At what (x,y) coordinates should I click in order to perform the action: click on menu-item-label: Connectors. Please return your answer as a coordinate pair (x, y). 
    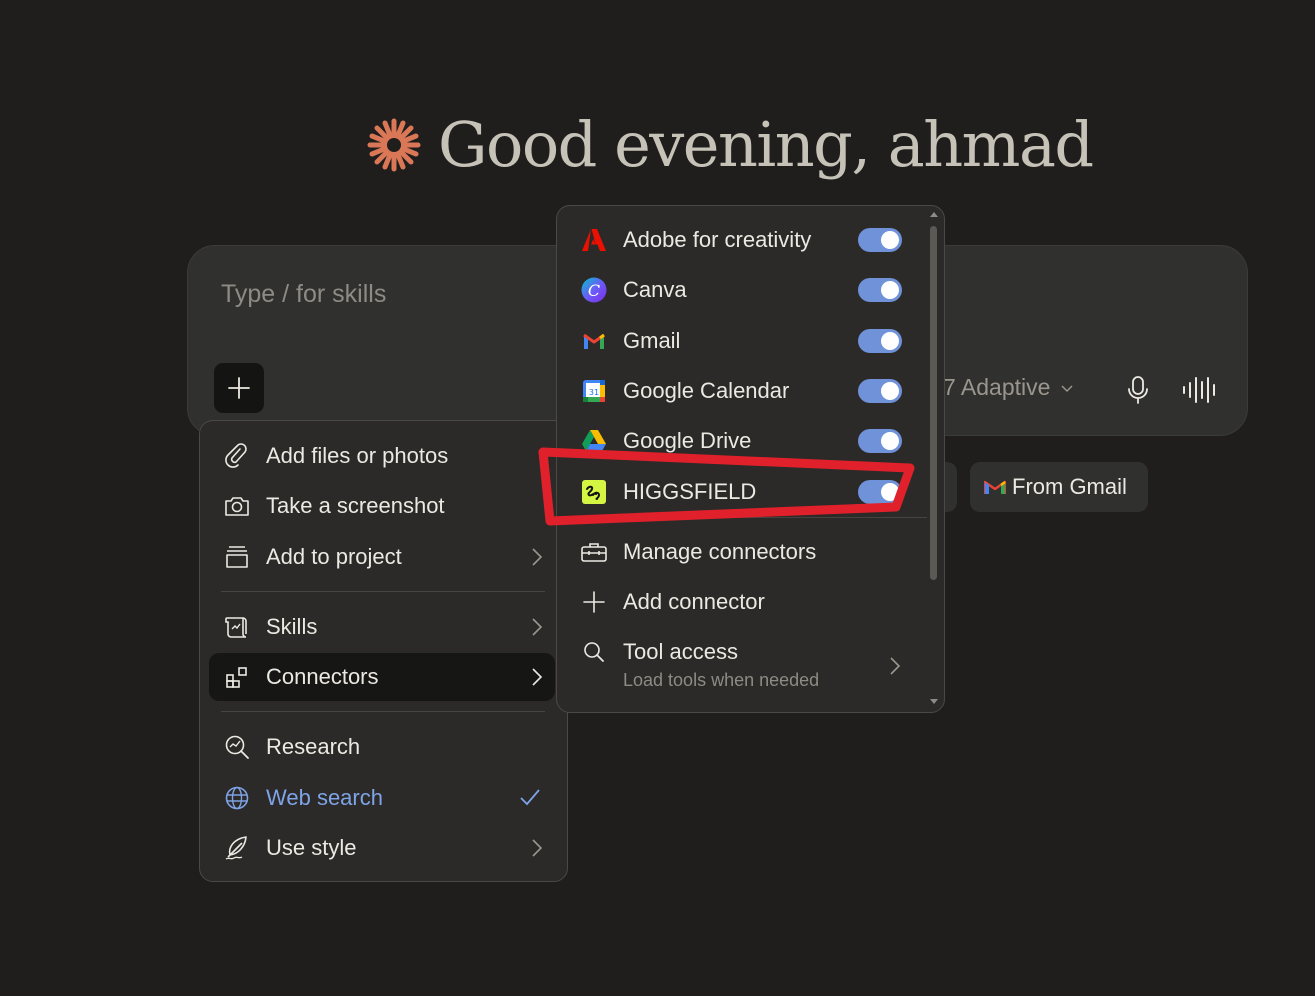
    Looking at the image, I should click on (322, 676).